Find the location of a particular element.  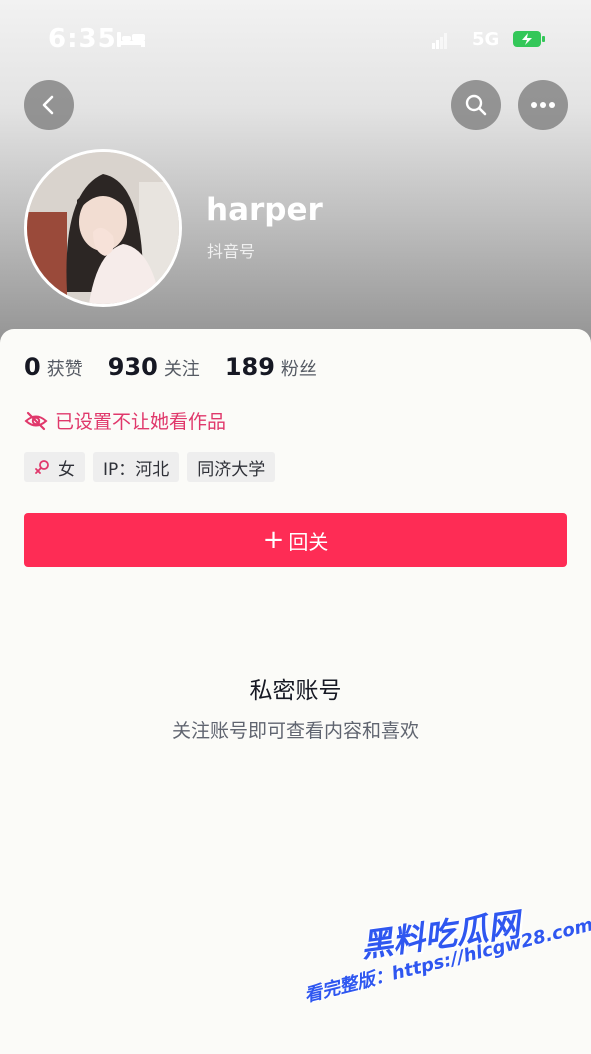

status-time: 6:35 is located at coordinates (82, 39).